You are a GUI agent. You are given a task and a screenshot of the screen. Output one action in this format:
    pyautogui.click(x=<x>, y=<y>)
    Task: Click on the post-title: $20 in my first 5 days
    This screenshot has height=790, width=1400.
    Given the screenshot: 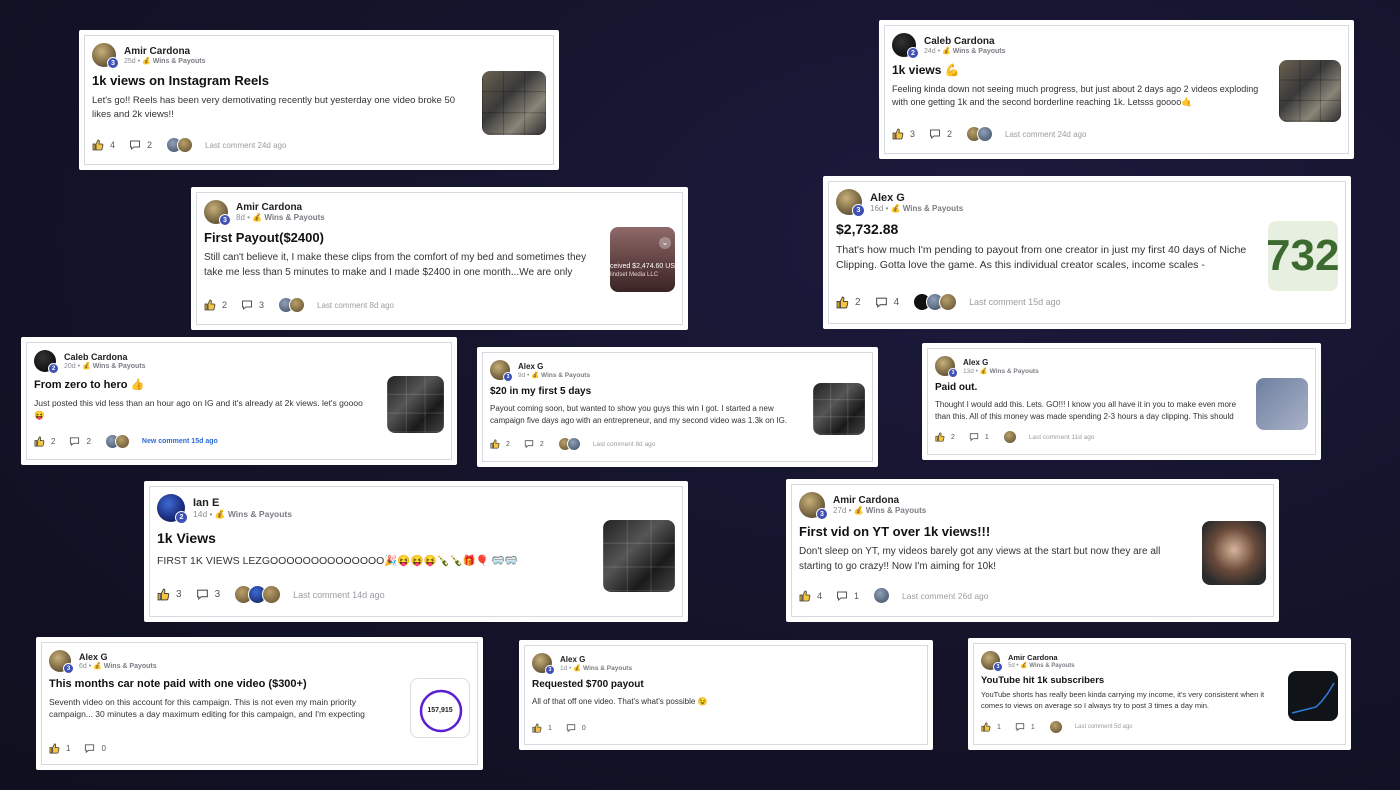 What is the action you would take?
    pyautogui.click(x=677, y=391)
    